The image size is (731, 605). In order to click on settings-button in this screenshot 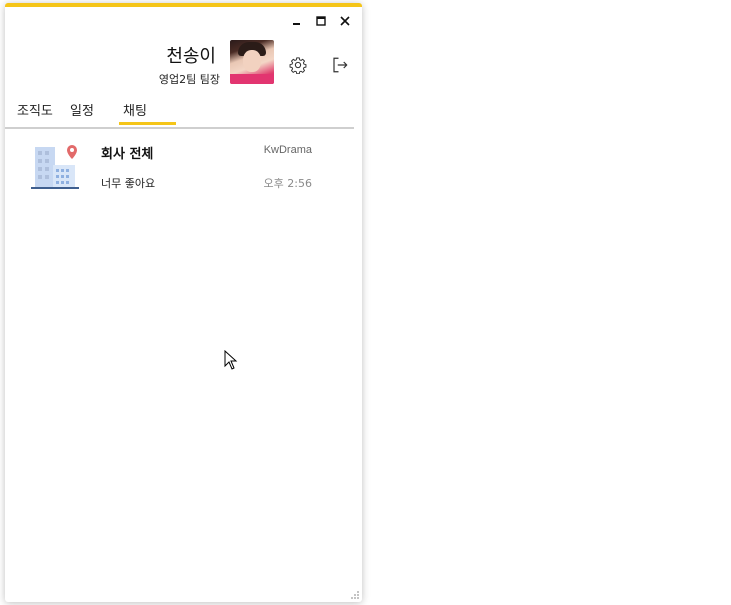, I will do `click(298, 65)`.